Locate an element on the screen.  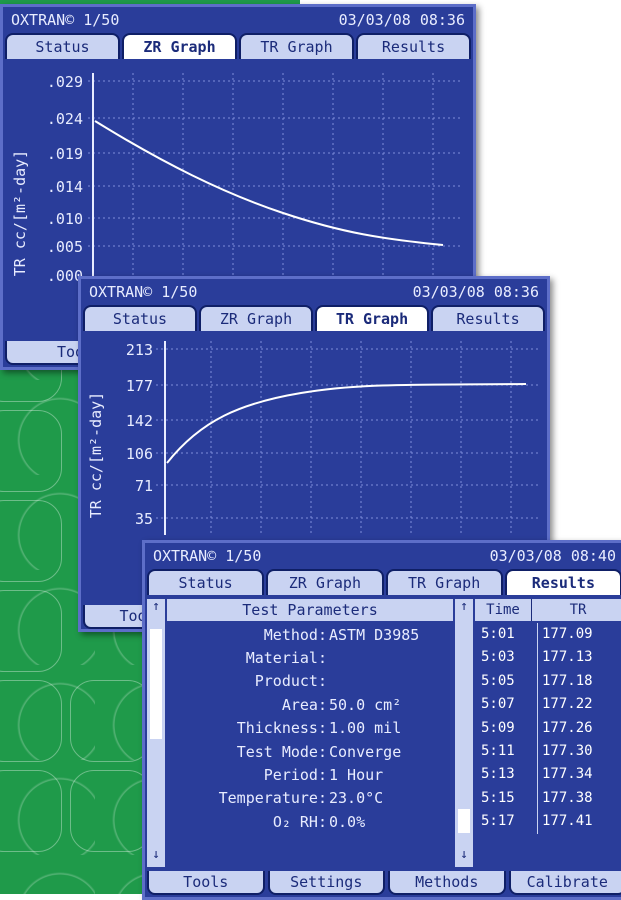
status-bar: OXTRAN© 1/50 03/03/08 08:40 is located at coordinates (383, 556).